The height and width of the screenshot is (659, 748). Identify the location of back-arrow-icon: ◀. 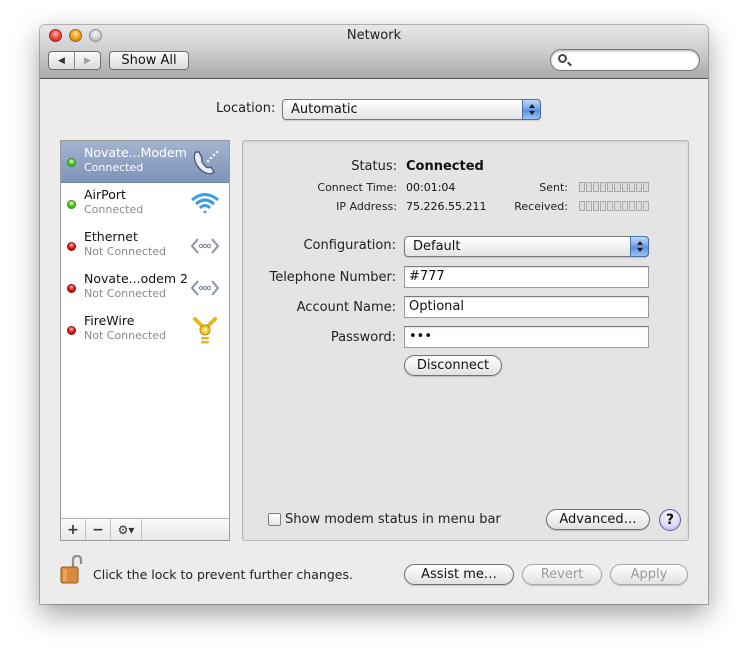
(61, 60).